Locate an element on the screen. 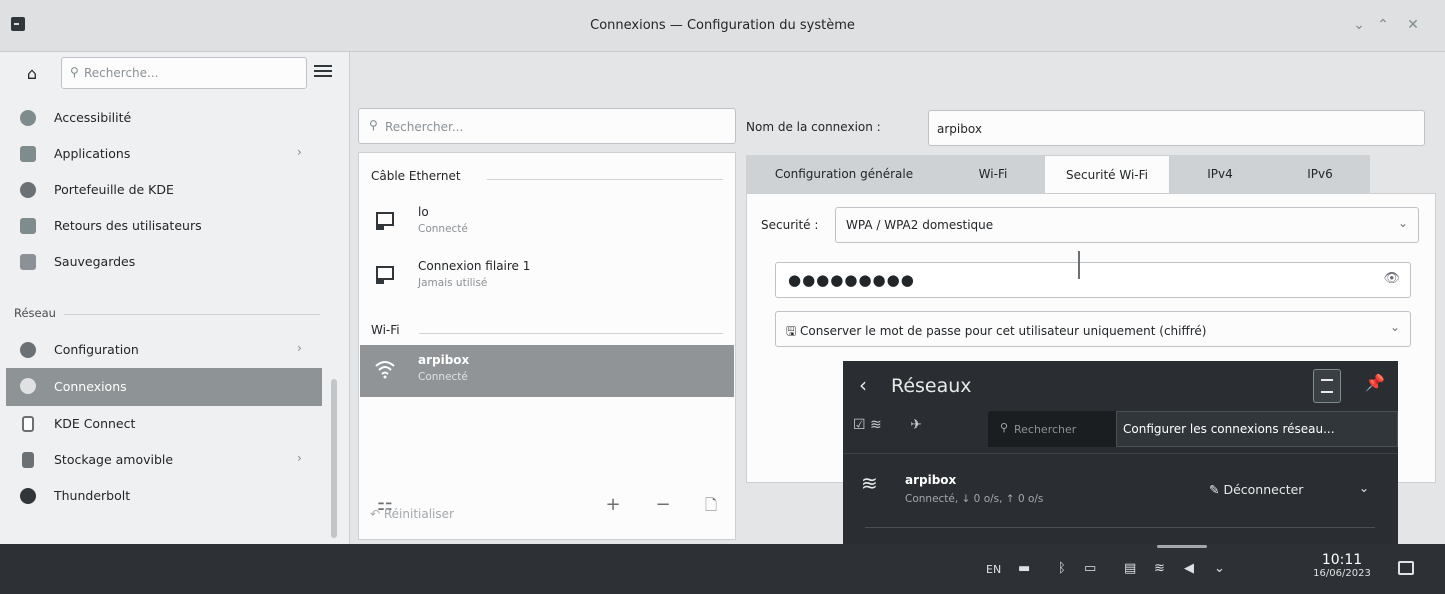 The height and width of the screenshot is (594, 1445). wallet-icon is located at coordinates (28, 190).